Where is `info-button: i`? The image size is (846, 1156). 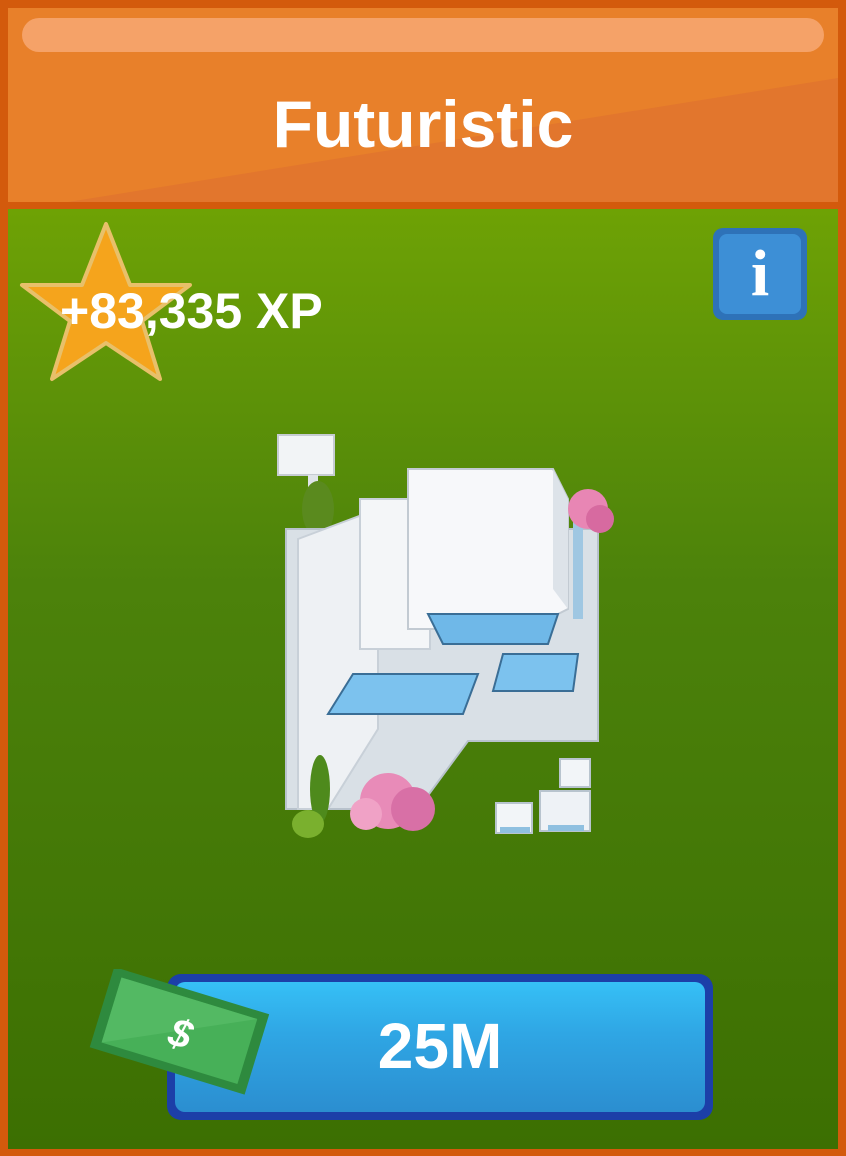
info-button: i is located at coordinates (760, 274).